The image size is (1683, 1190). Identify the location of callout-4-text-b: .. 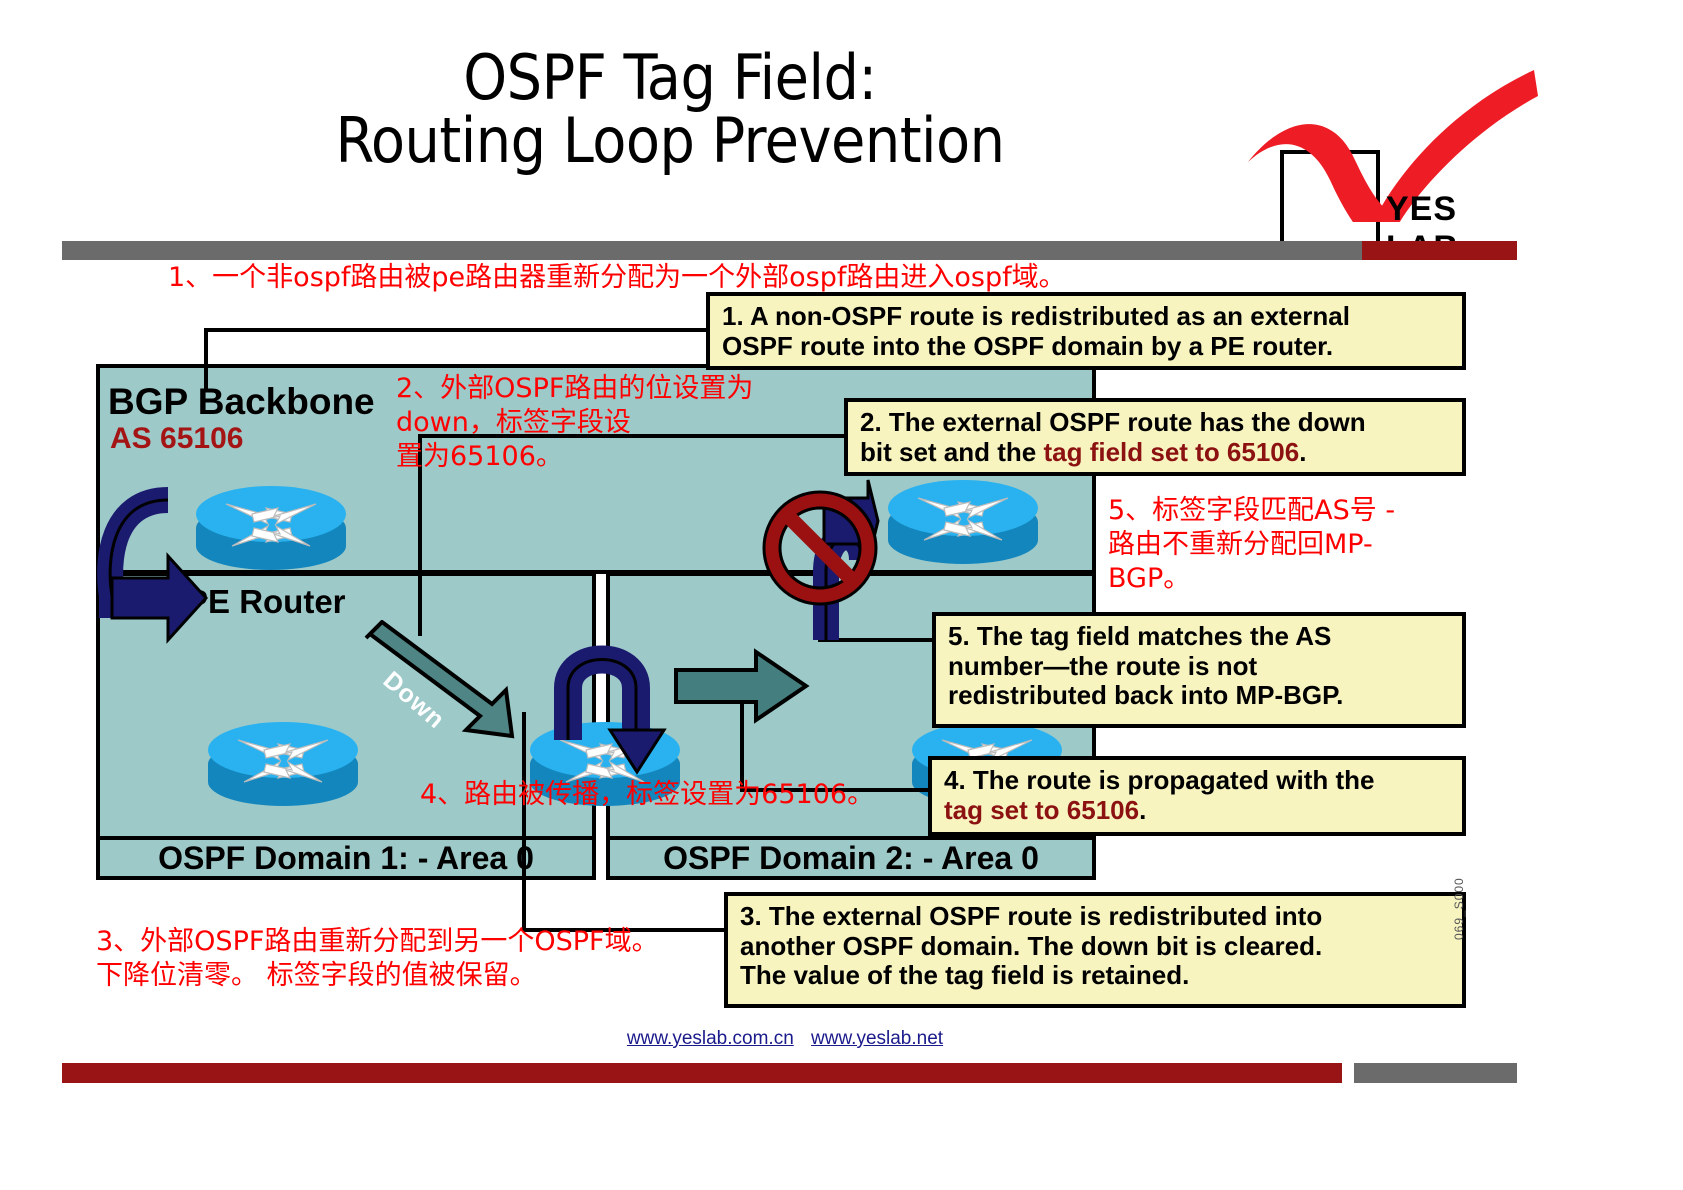
(1143, 809).